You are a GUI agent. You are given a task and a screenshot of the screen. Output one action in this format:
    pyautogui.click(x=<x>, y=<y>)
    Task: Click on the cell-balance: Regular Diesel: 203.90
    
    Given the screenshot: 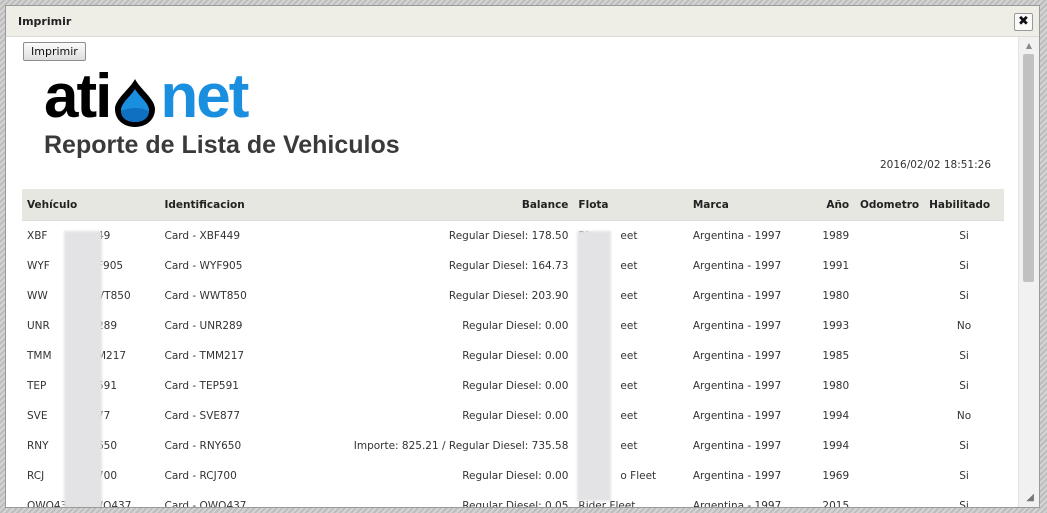 What is the action you would take?
    pyautogui.click(x=508, y=296)
    